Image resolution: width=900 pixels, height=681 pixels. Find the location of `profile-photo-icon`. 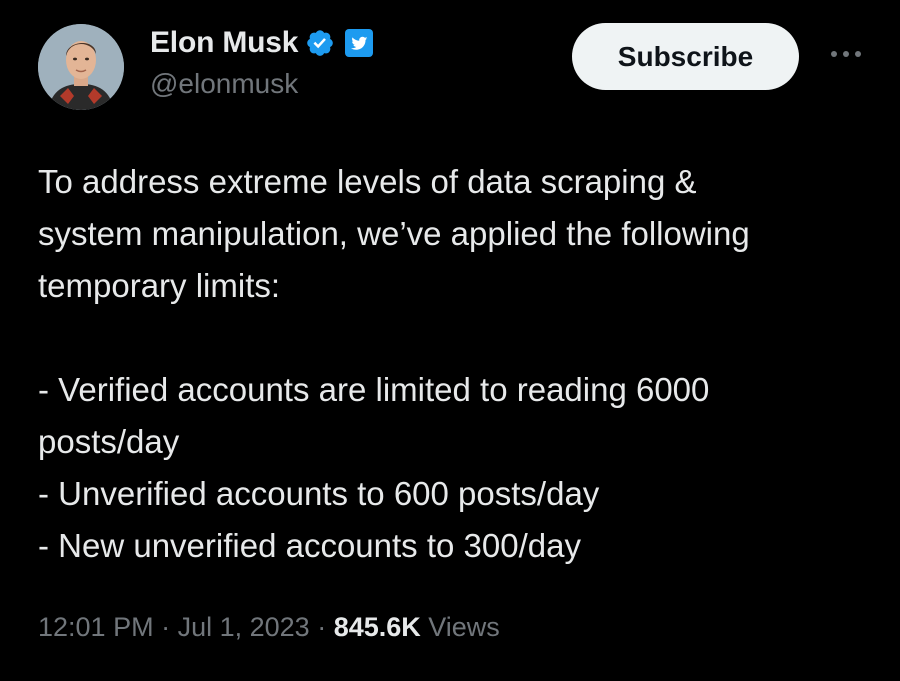

profile-photo-icon is located at coordinates (81, 67).